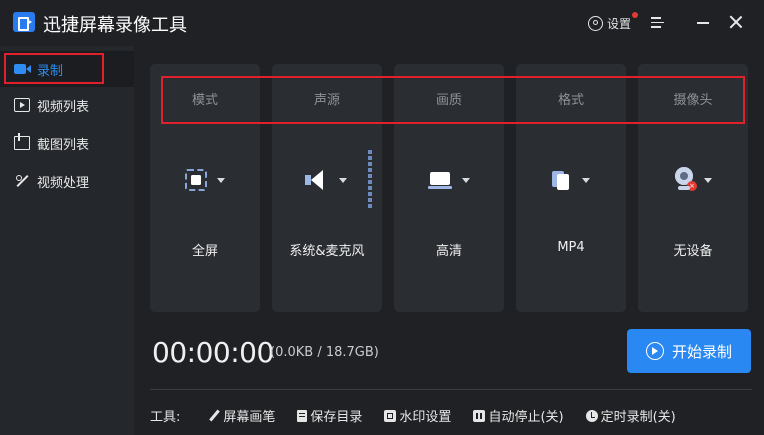 The image size is (764, 435). I want to click on screenshot-list-icon, so click(22, 141).